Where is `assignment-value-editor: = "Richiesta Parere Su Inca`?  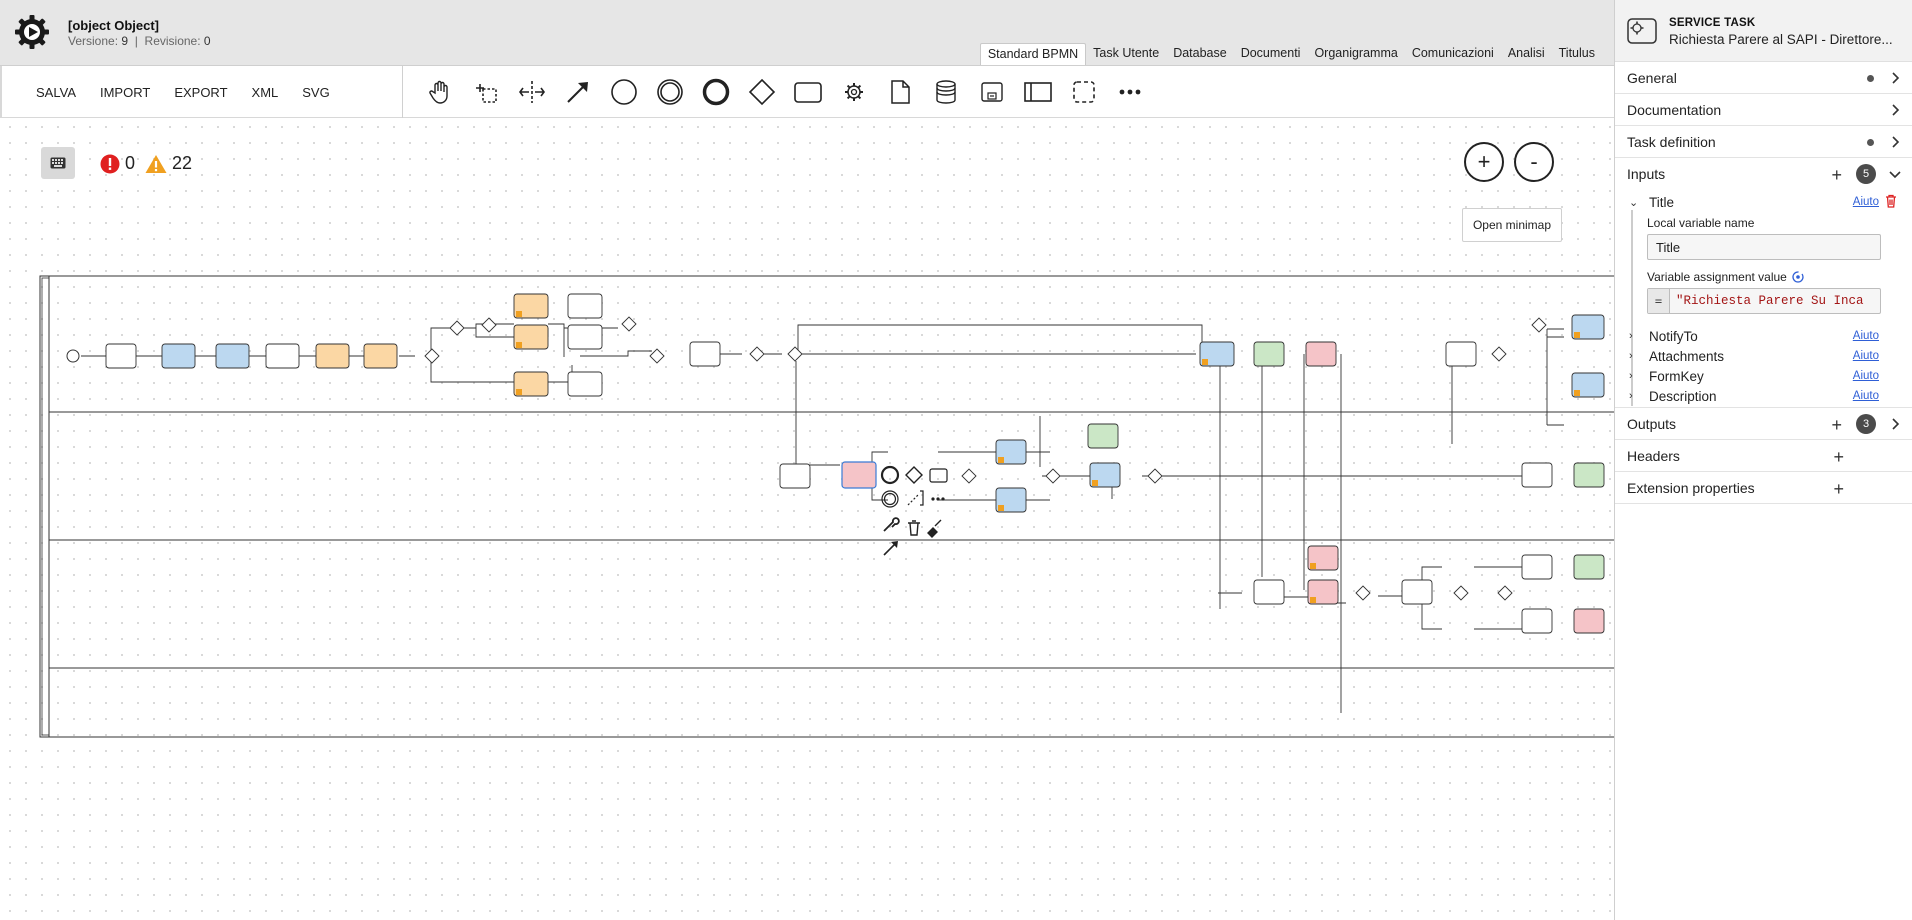
assignment-value-editor: = "Richiesta Parere Su Inca is located at coordinates (1764, 301).